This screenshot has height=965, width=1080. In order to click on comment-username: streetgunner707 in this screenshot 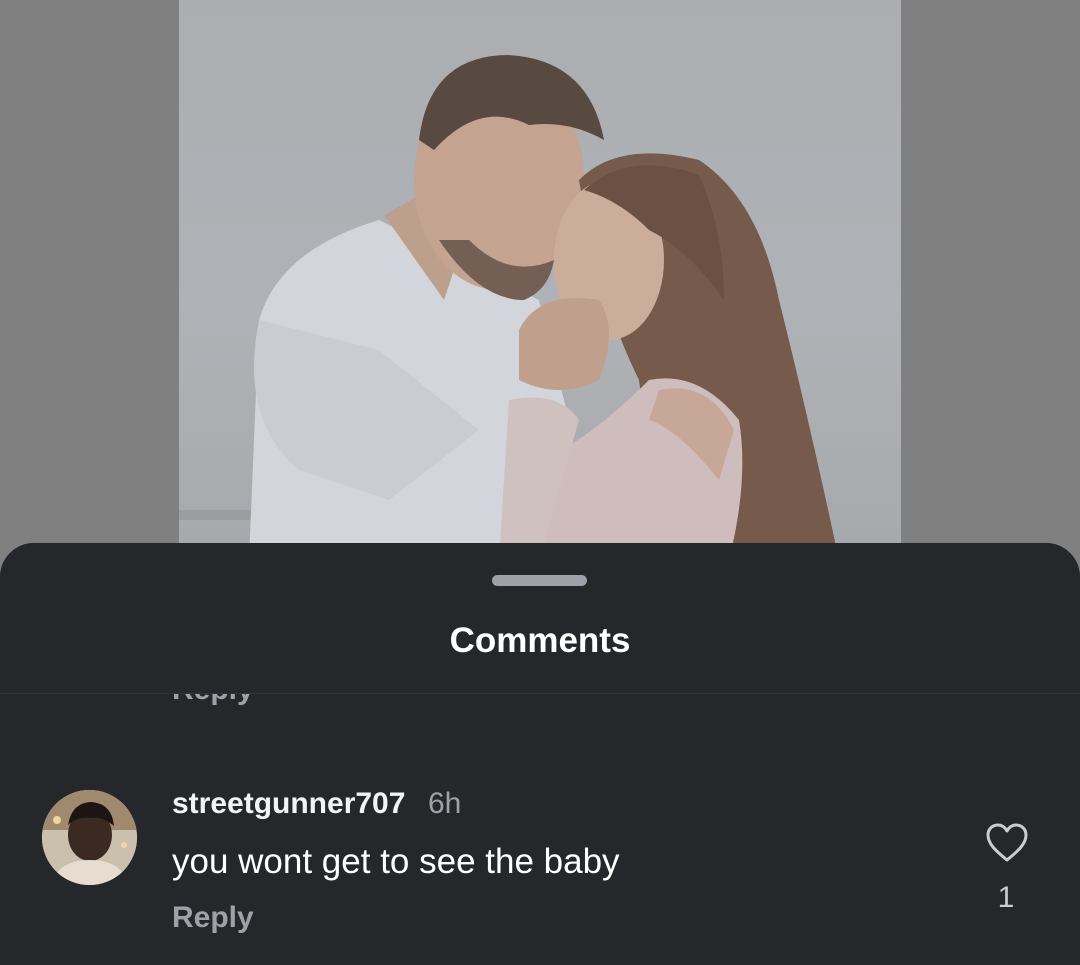, I will do `click(288, 804)`.